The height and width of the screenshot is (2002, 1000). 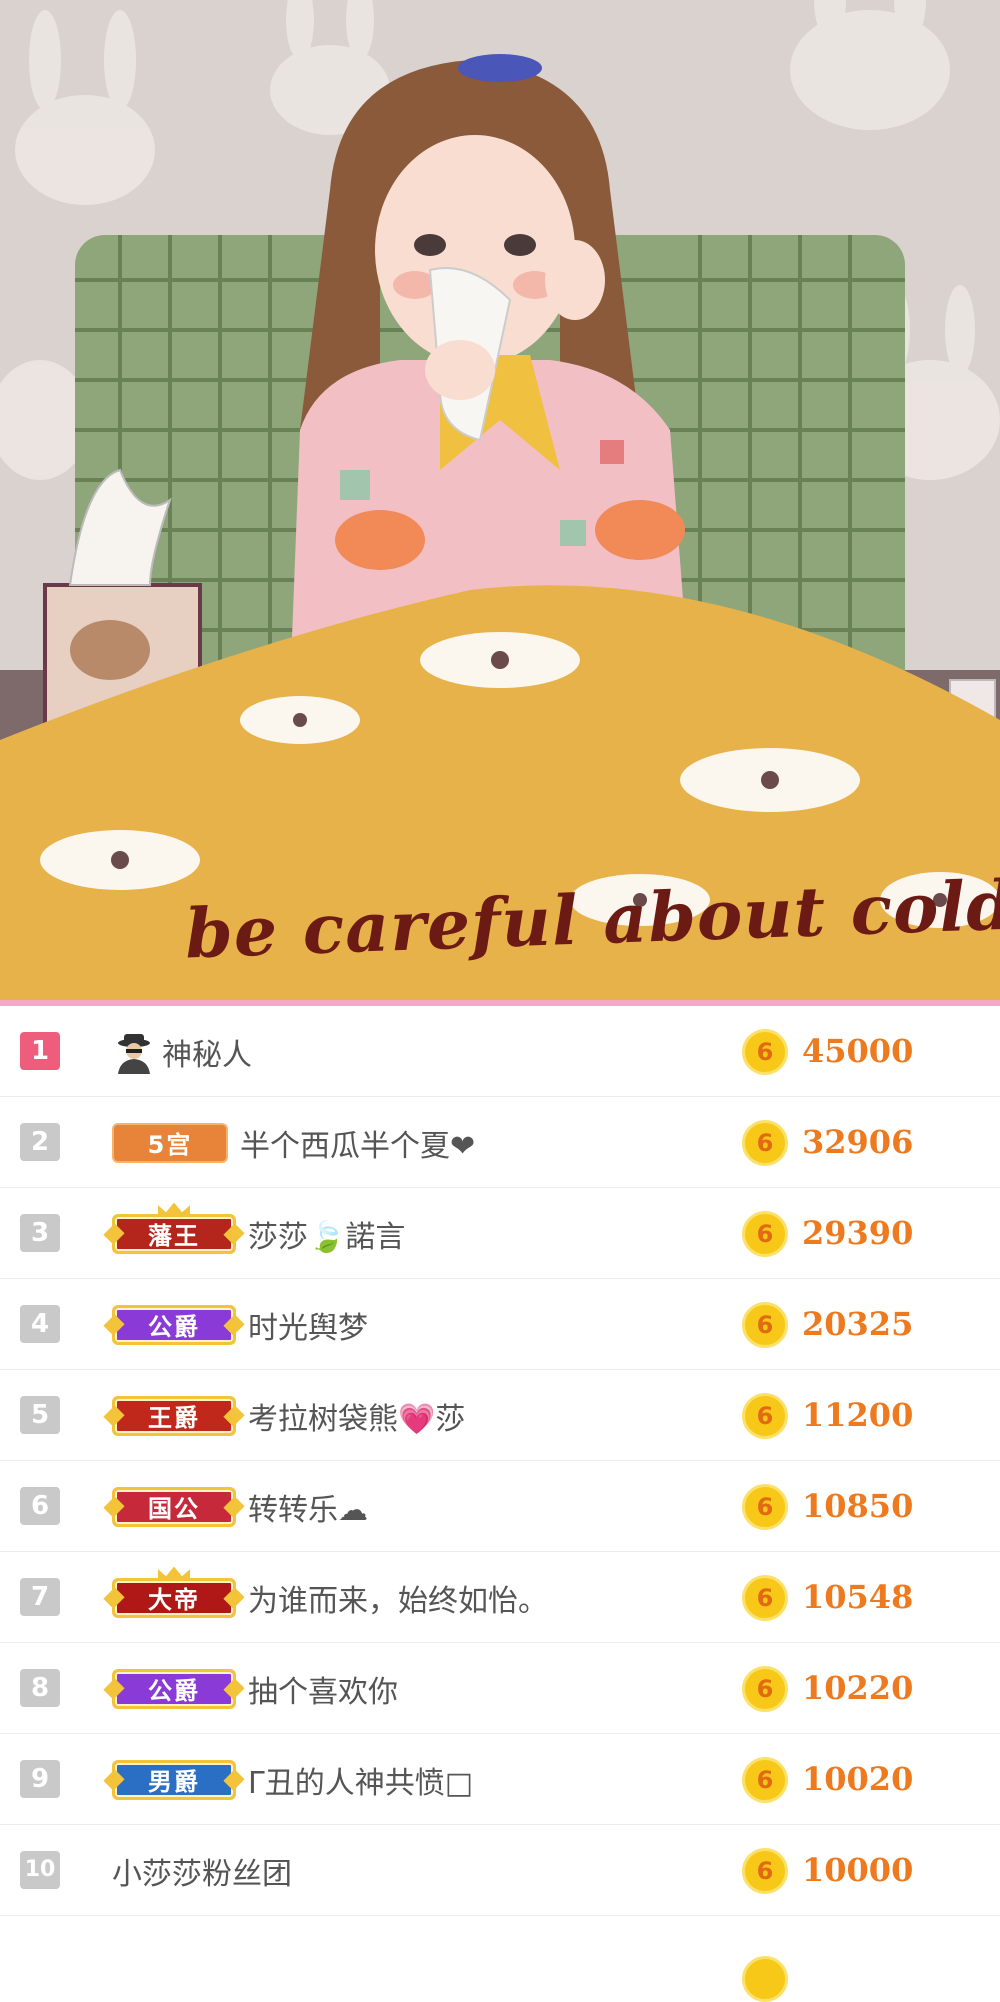 I want to click on user-cell: 5宫 半个西瓜半个夏❤, so click(x=293, y=1142).